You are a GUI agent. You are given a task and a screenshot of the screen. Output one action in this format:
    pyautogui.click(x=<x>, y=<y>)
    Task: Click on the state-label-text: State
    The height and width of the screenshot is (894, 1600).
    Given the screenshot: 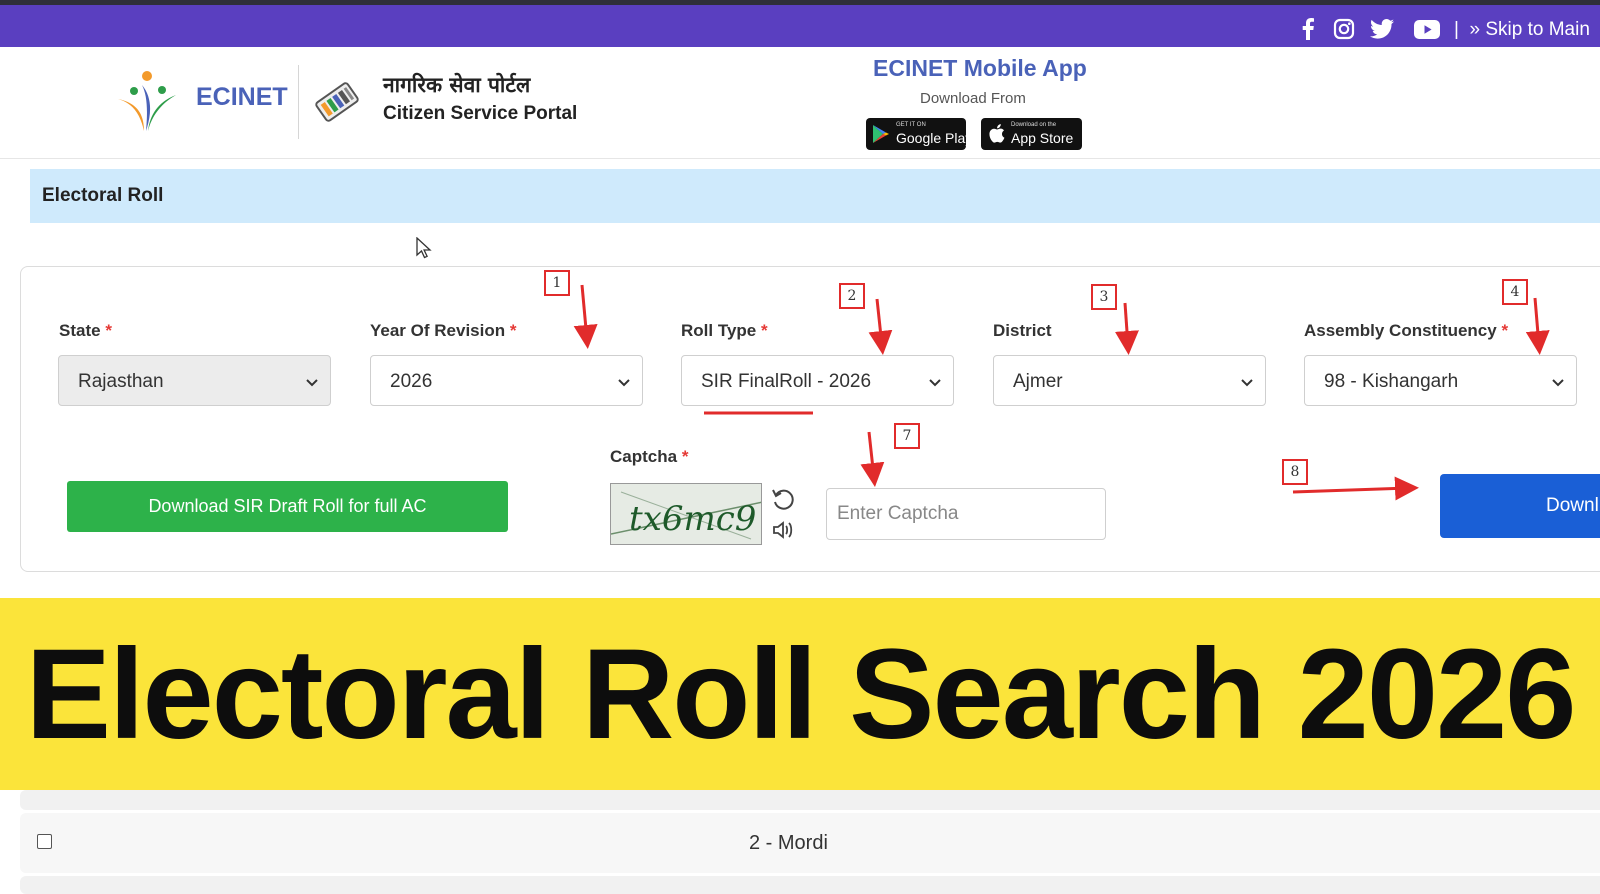 What is the action you would take?
    pyautogui.click(x=80, y=330)
    